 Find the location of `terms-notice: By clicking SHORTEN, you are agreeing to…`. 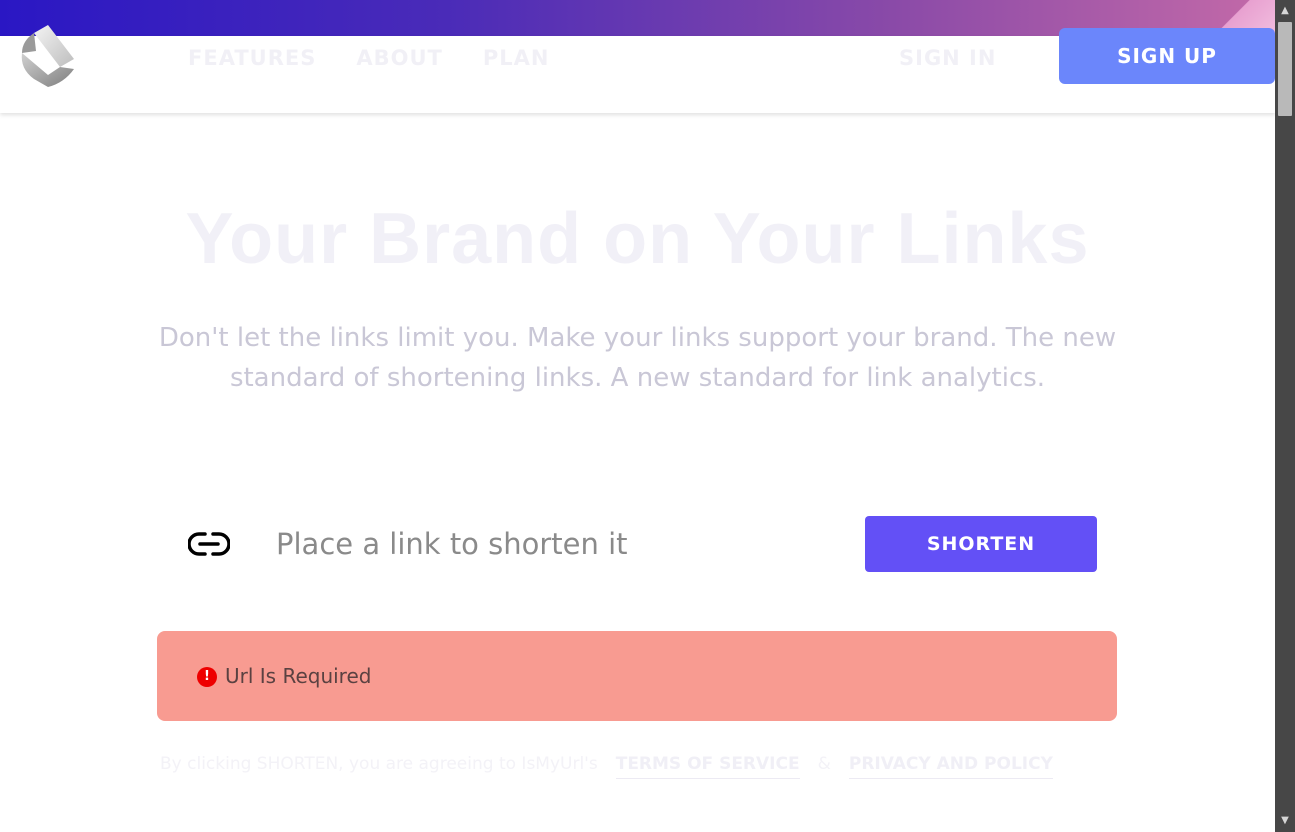

terms-notice: By clicking SHORTEN, you are agreeing to… is located at coordinates (606, 766).